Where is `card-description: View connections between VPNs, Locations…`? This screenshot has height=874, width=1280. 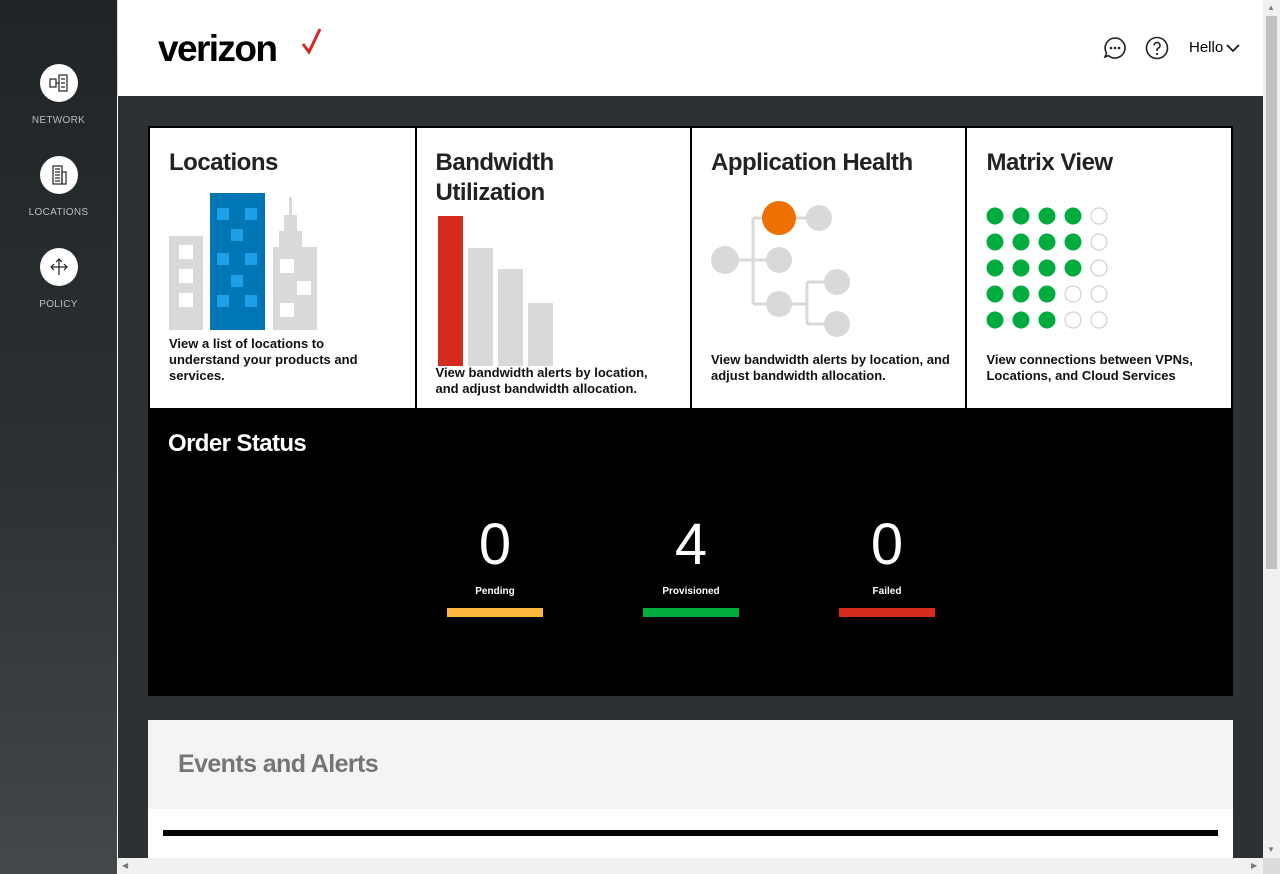 card-description: View connections between VPNs, Locations… is located at coordinates (1089, 367).